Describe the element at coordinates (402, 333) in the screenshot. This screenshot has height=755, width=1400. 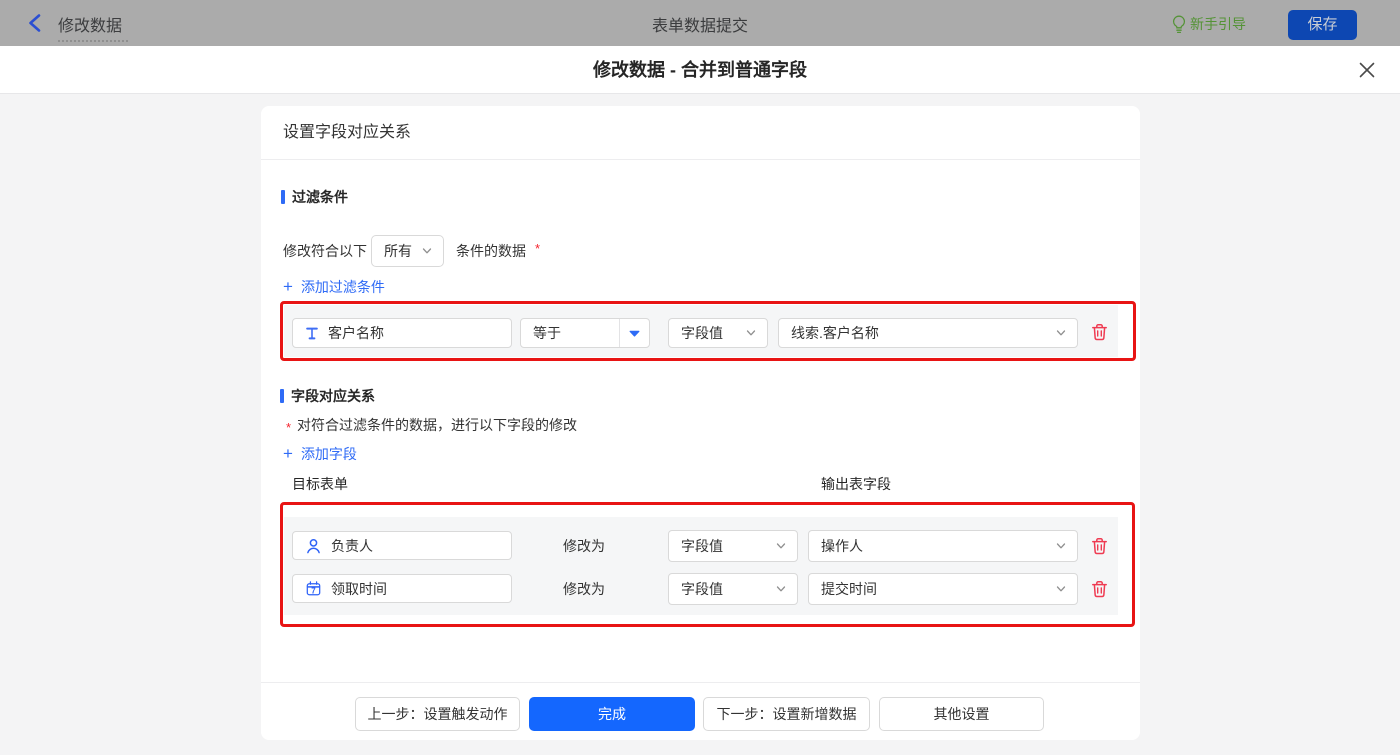
I see `filter-field-input: 客户名称` at that location.